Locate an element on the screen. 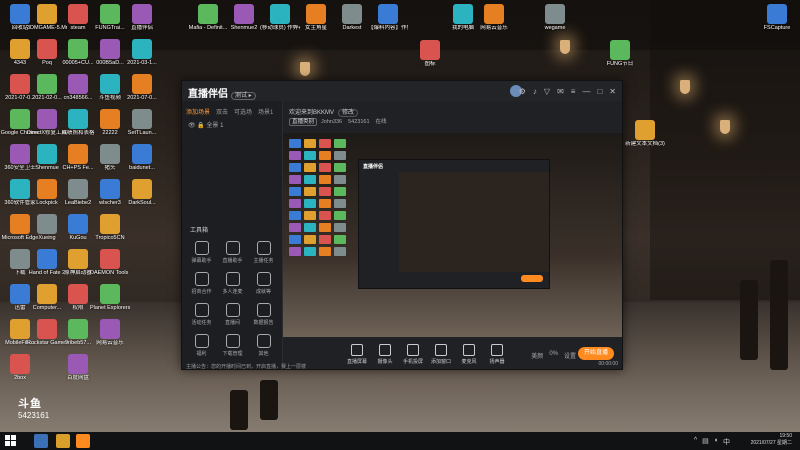  chevron-up-icon: ^ is located at coordinates (695, 442).